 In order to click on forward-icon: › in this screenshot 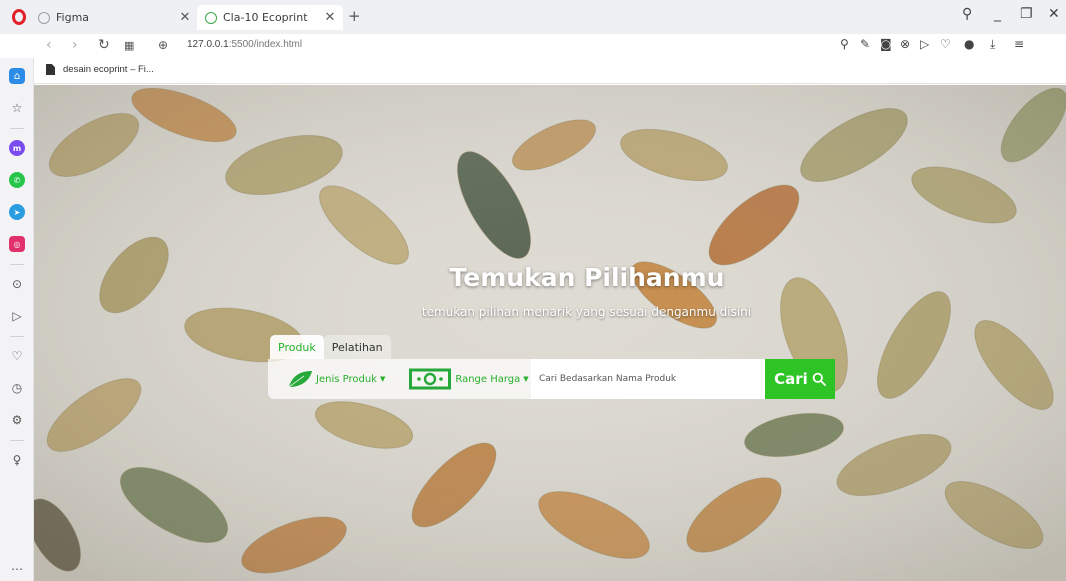, I will do `click(75, 45)`.